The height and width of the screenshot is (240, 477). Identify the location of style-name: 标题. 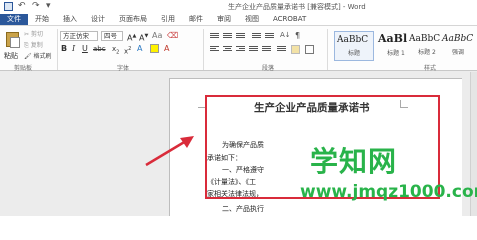
(353, 53).